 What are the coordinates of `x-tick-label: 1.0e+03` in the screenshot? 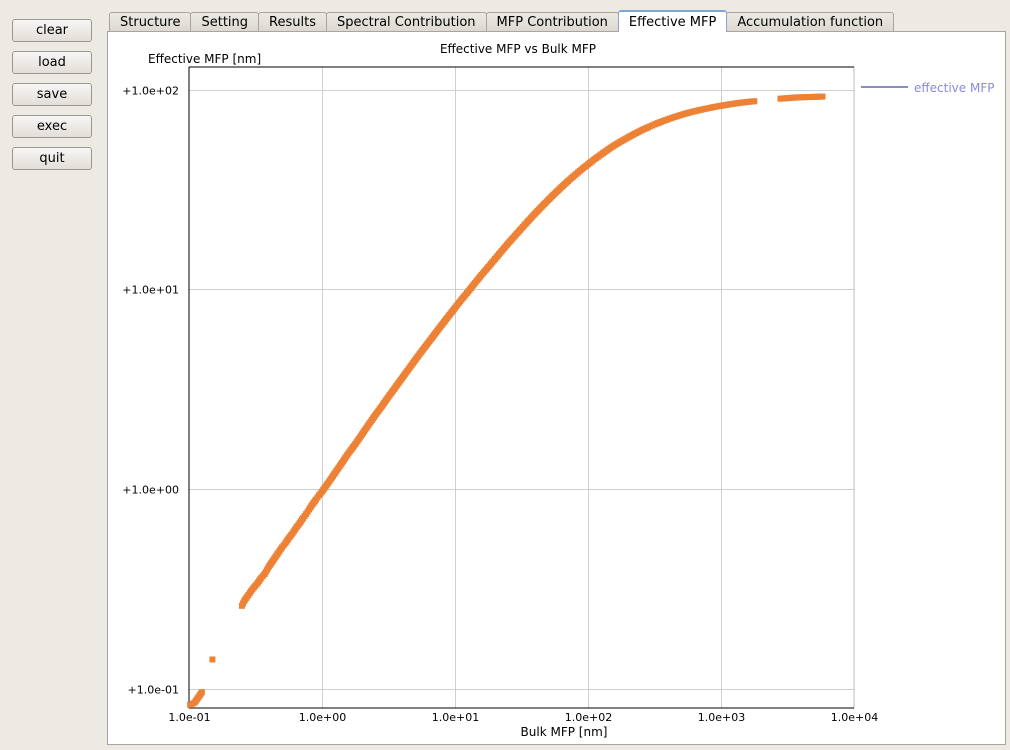 It's located at (721, 717).